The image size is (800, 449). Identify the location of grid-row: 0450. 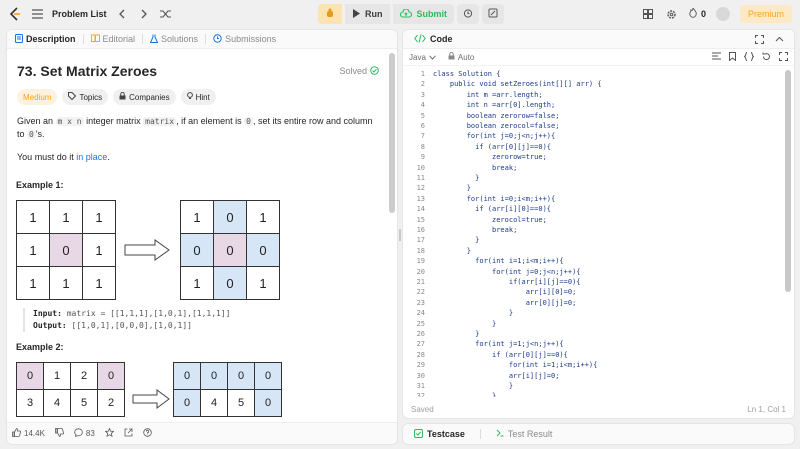
(227, 403).